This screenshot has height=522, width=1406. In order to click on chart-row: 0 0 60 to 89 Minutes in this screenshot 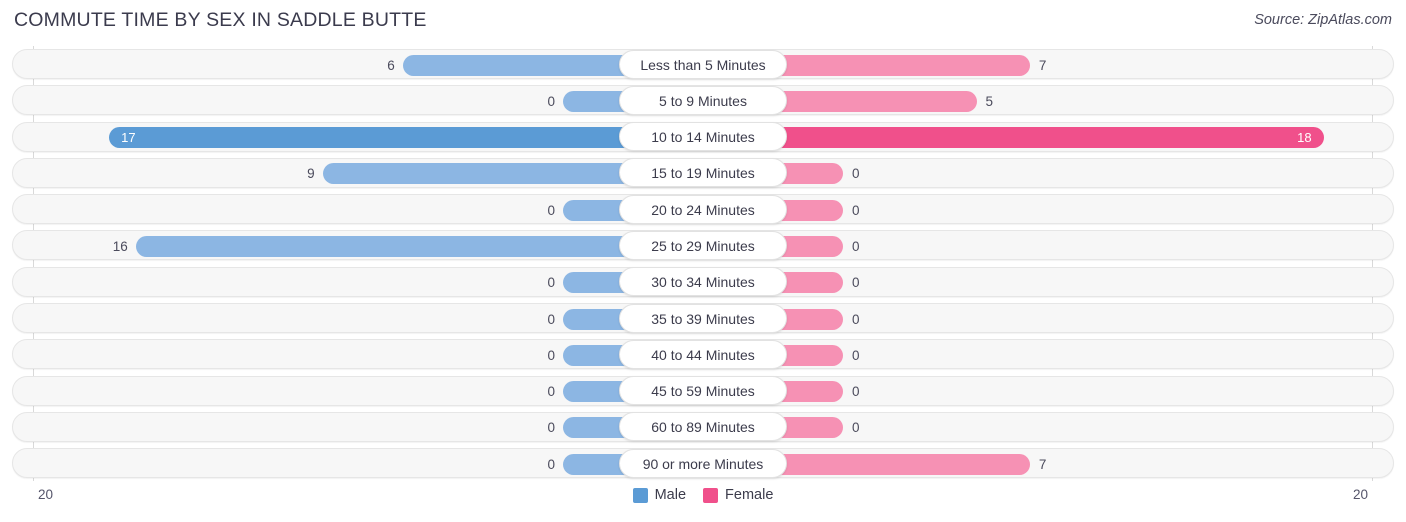, I will do `click(703, 427)`.